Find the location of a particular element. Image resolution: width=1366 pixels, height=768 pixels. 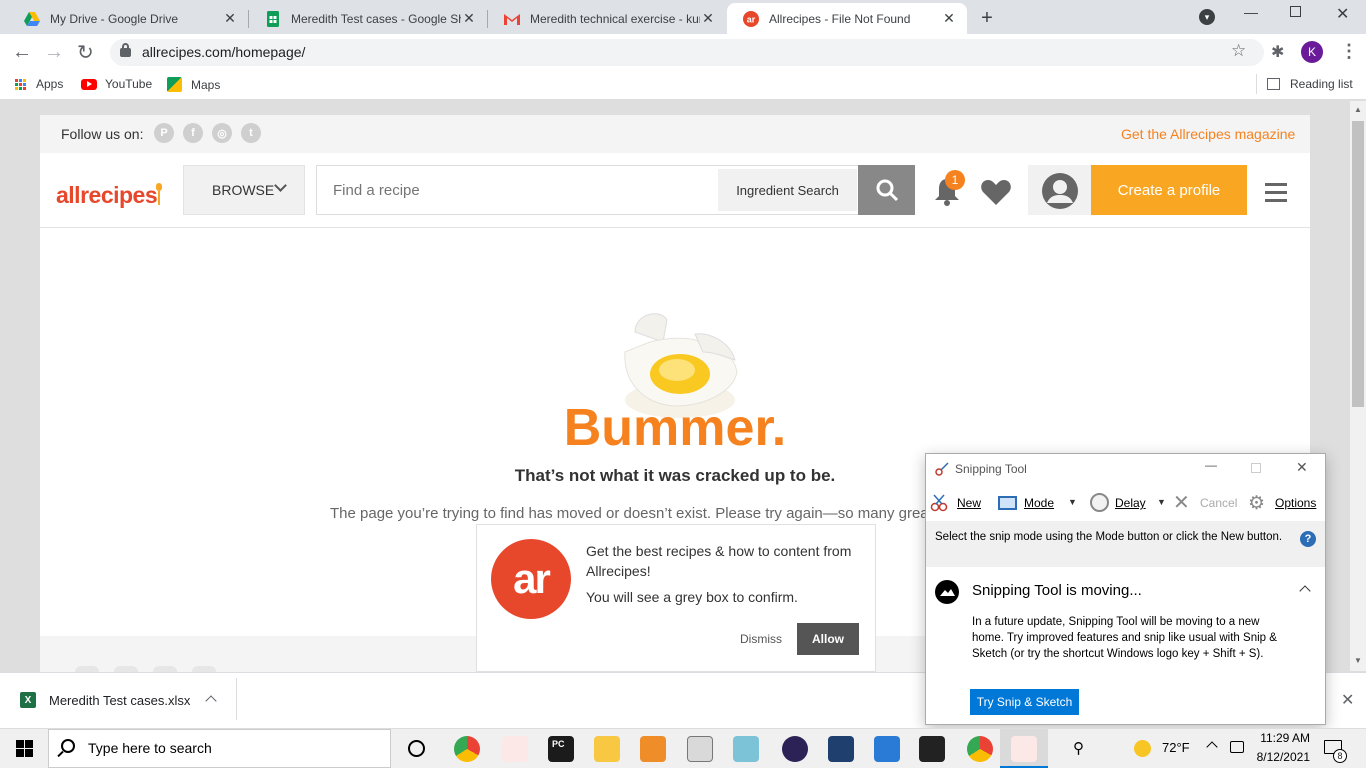

back-icon: ← is located at coordinates (22, 52).